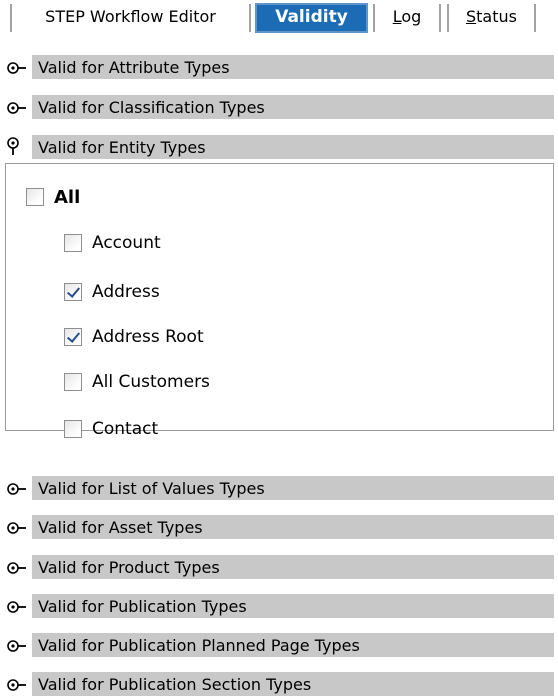  Describe the element at coordinates (279, 66) in the screenshot. I see `section-attribute-types: Valid for Attribute Types` at that location.